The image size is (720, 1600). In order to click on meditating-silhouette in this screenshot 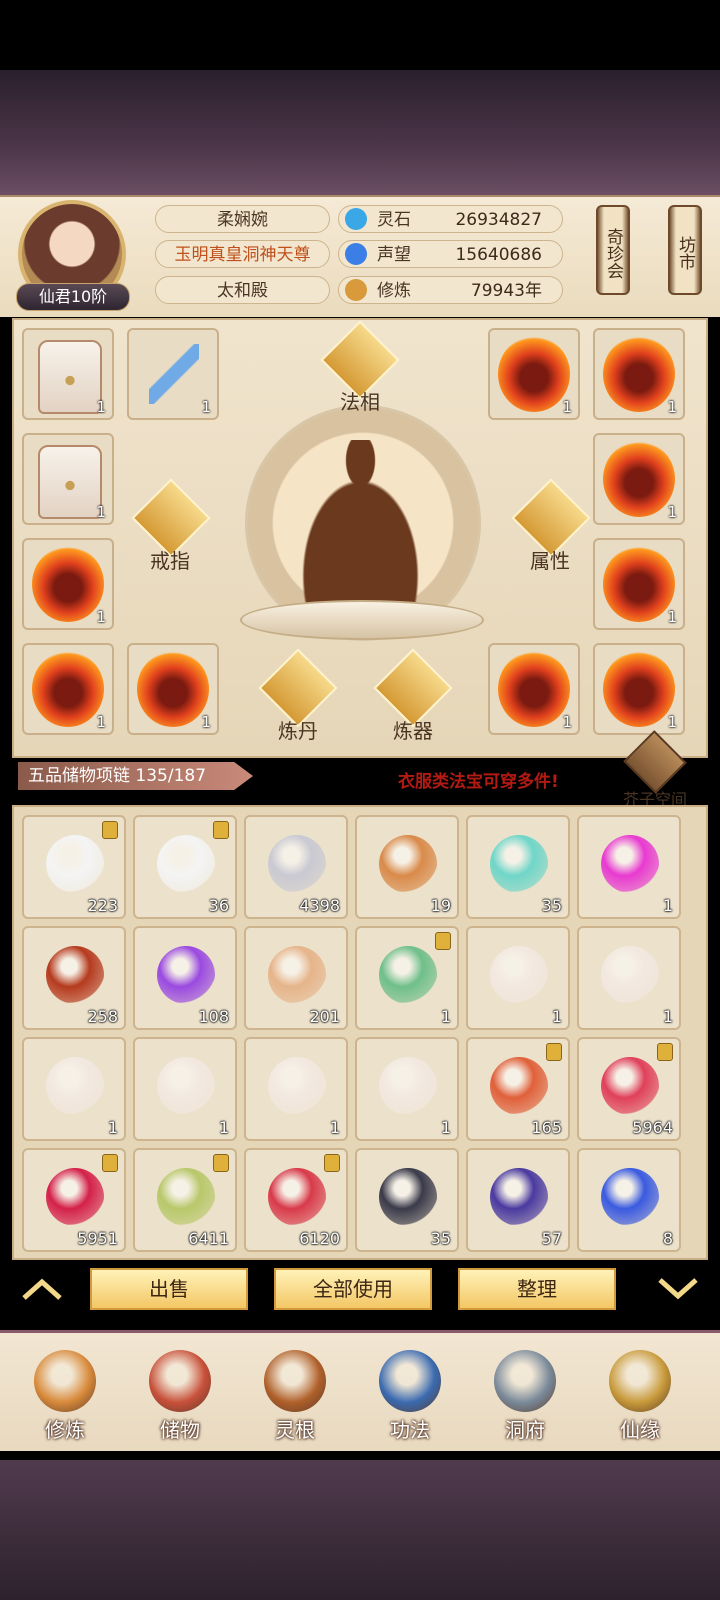, I will do `click(360, 525)`.